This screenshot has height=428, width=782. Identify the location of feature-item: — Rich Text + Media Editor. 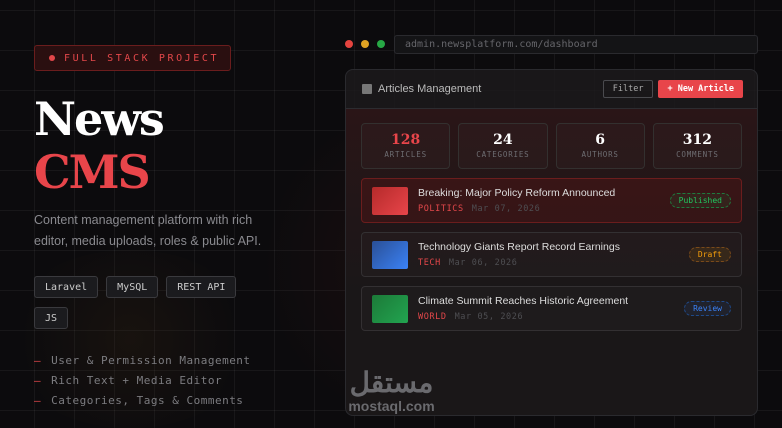
(128, 380).